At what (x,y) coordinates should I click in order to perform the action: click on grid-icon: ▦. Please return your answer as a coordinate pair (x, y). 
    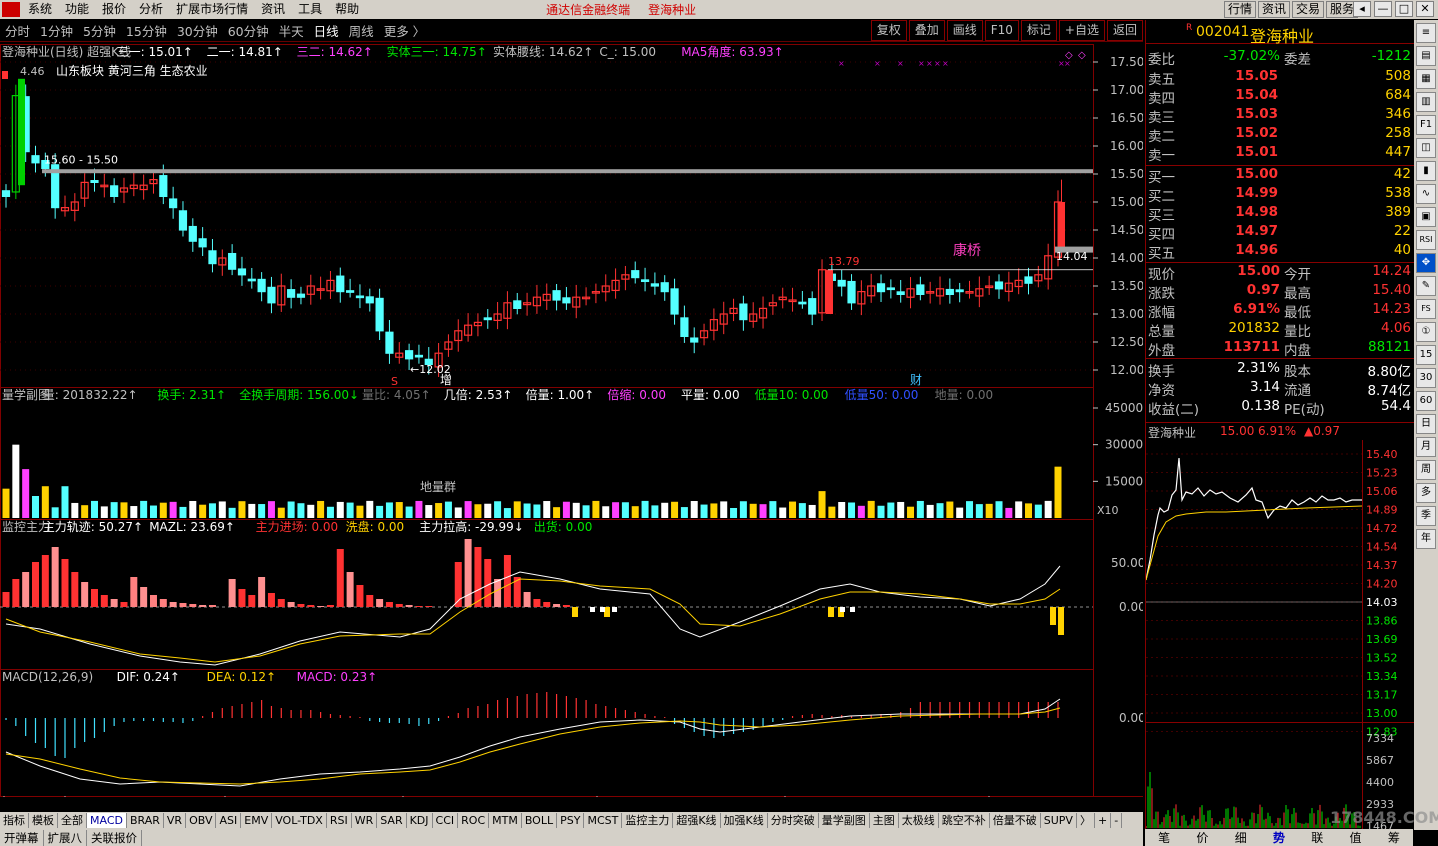
    Looking at the image, I should click on (1426, 79).